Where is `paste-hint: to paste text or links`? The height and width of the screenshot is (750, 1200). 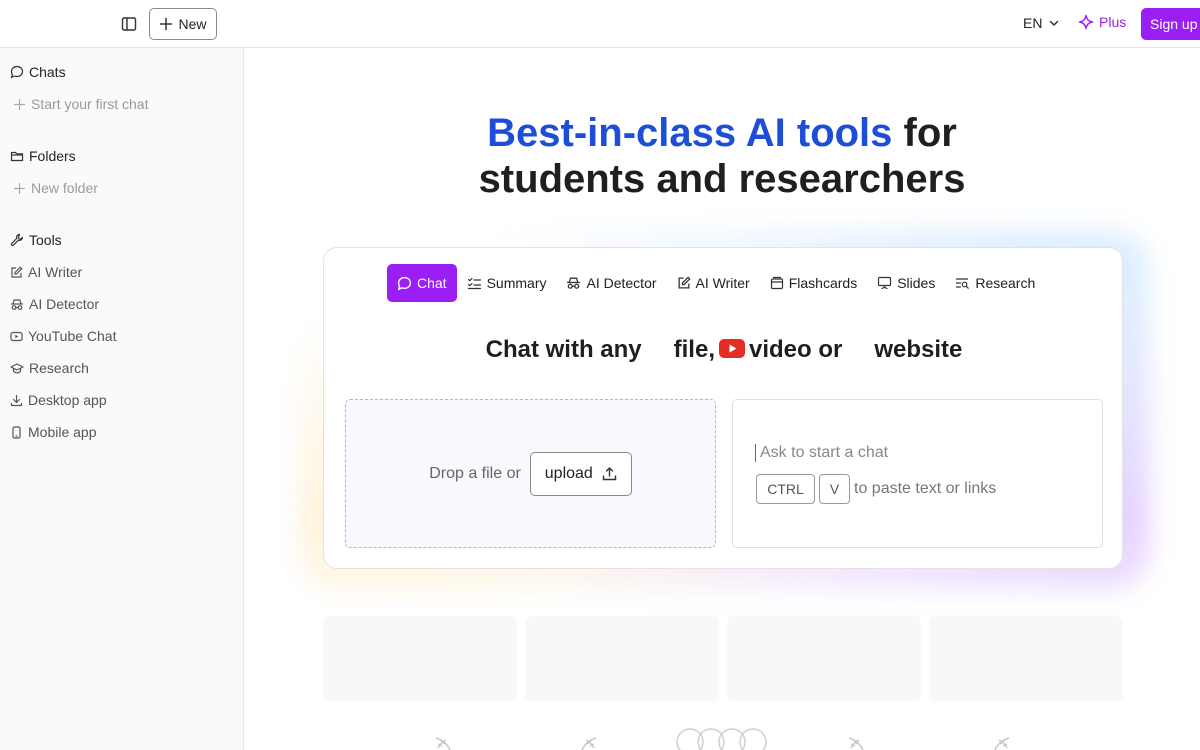
paste-hint: to paste text or links is located at coordinates (925, 488).